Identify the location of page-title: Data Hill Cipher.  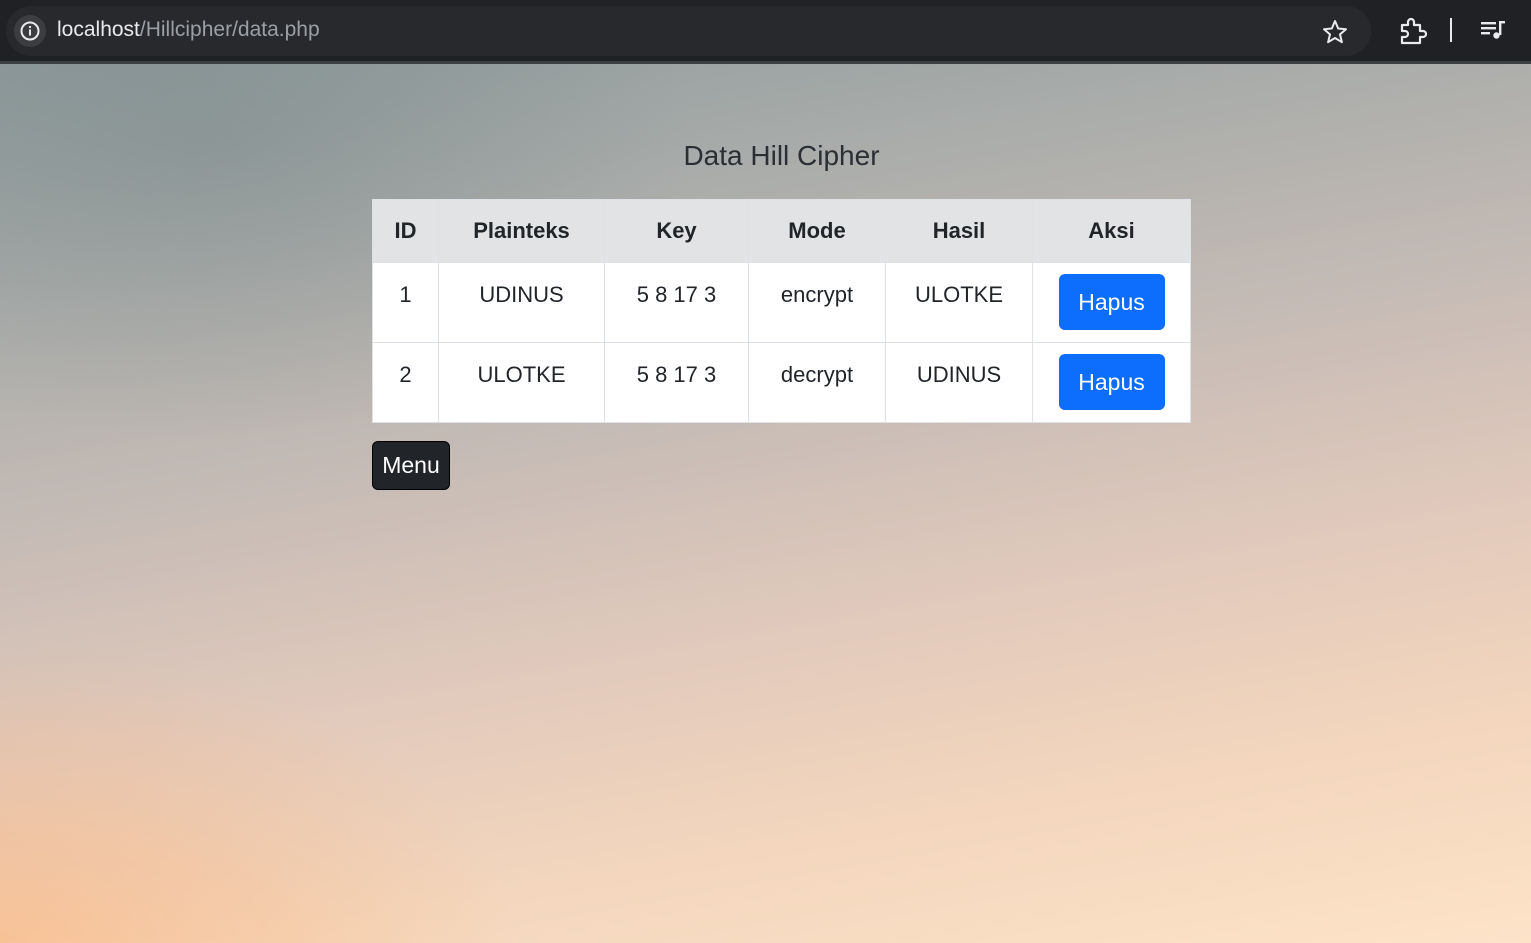
(781, 155).